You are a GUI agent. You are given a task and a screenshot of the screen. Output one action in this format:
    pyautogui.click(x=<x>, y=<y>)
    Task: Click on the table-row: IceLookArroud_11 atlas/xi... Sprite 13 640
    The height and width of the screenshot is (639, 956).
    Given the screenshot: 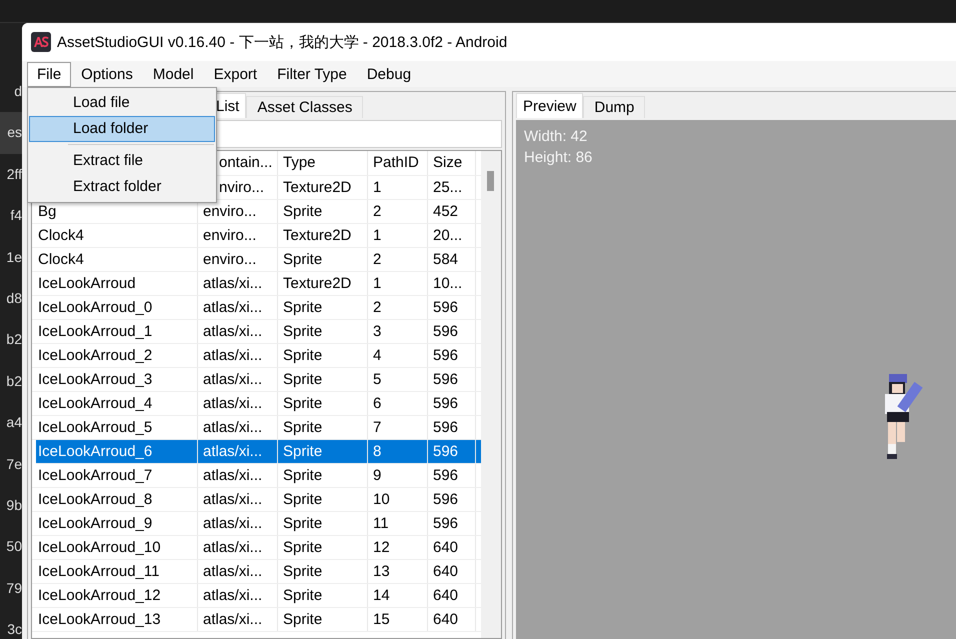 What is the action you would take?
    pyautogui.click(x=256, y=572)
    